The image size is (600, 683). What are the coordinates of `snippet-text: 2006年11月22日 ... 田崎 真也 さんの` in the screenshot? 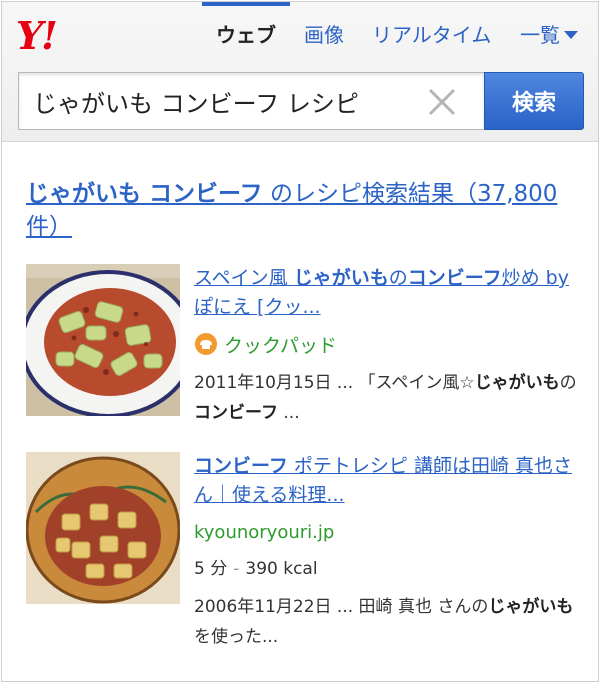 It's located at (341, 607).